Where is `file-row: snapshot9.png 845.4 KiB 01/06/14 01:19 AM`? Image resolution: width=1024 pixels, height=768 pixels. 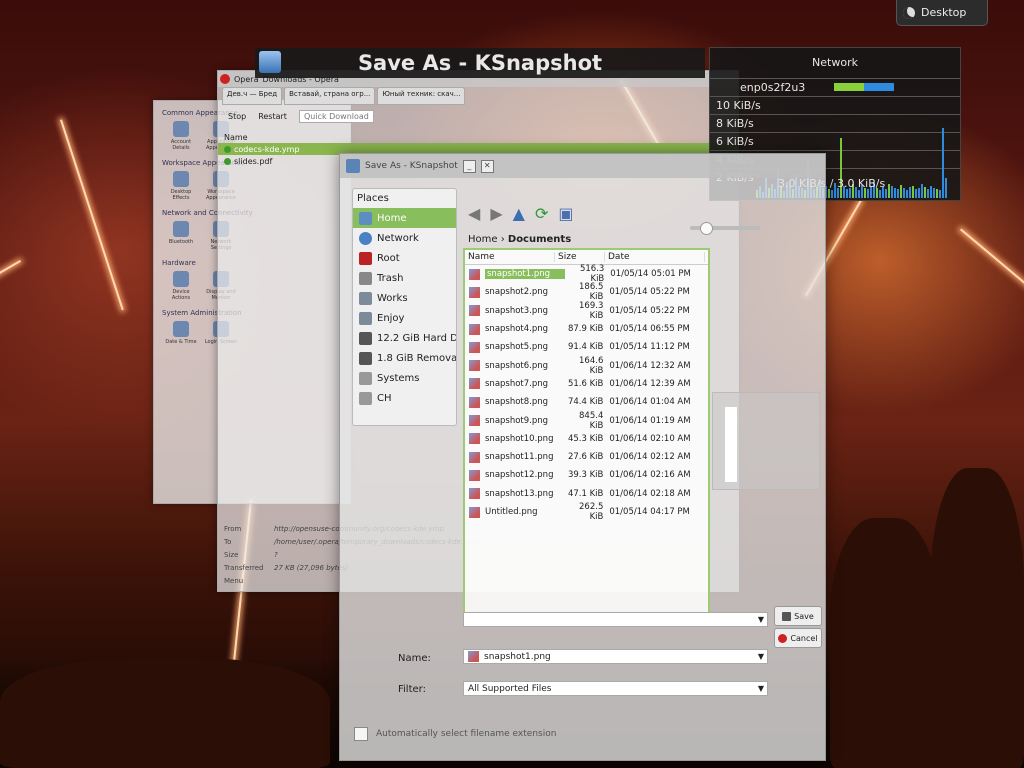
file-row: snapshot9.png 845.4 KiB 01/06/14 01:19 AM is located at coordinates (586, 420).